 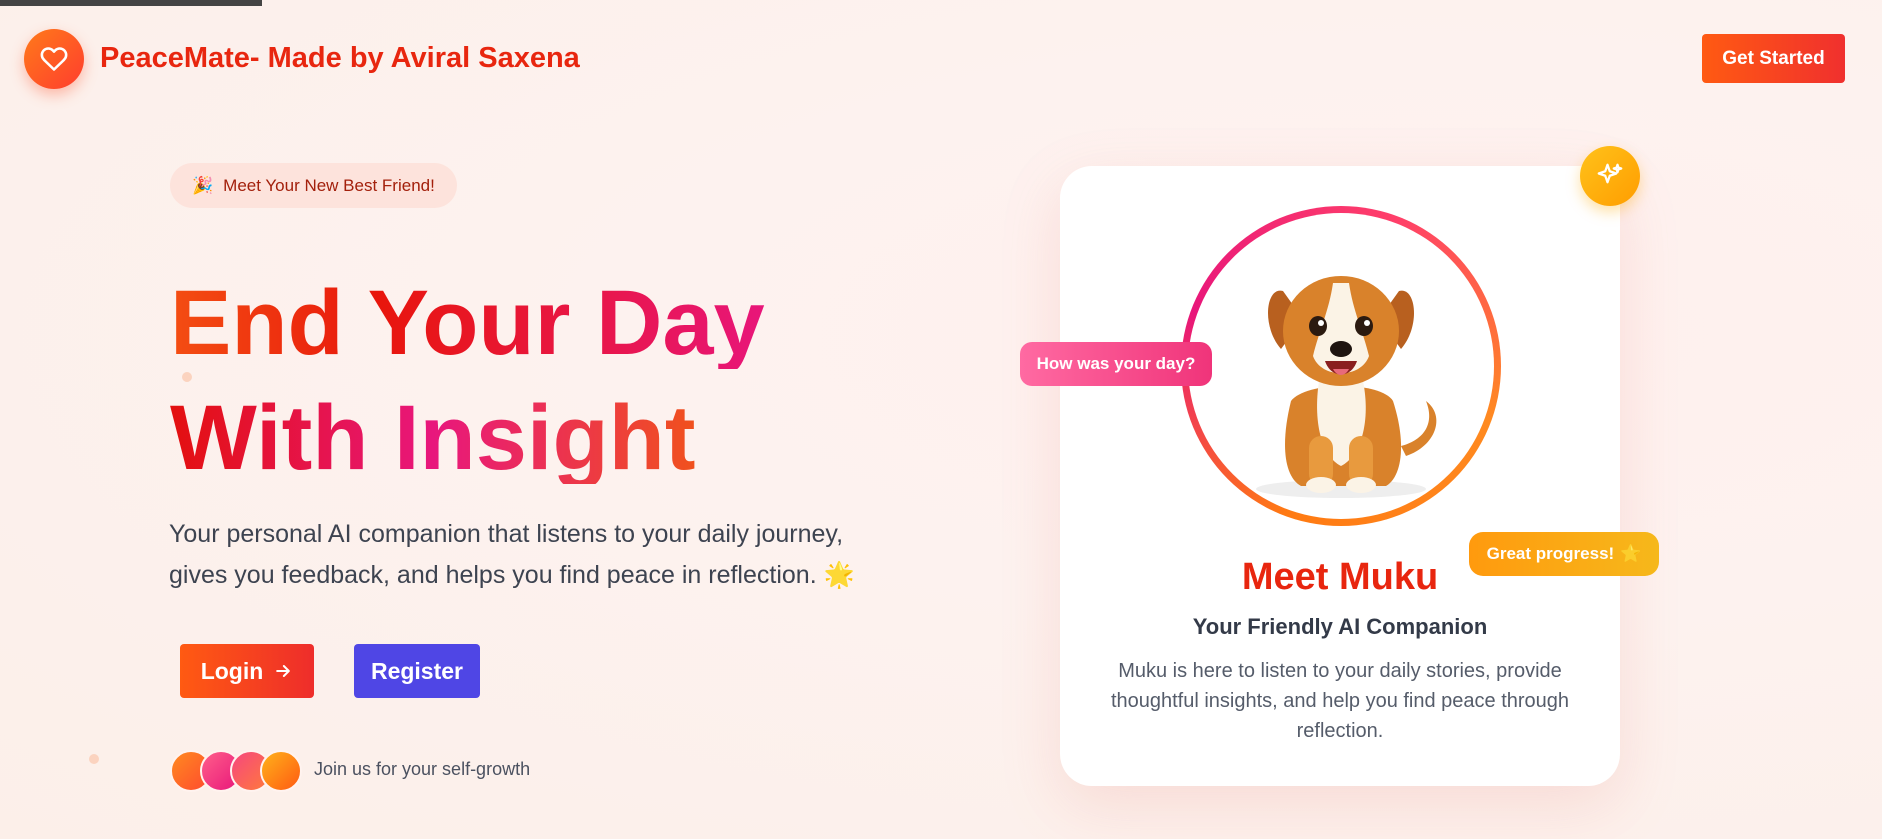 I want to click on get-started-button: Get Started, so click(x=1773, y=58).